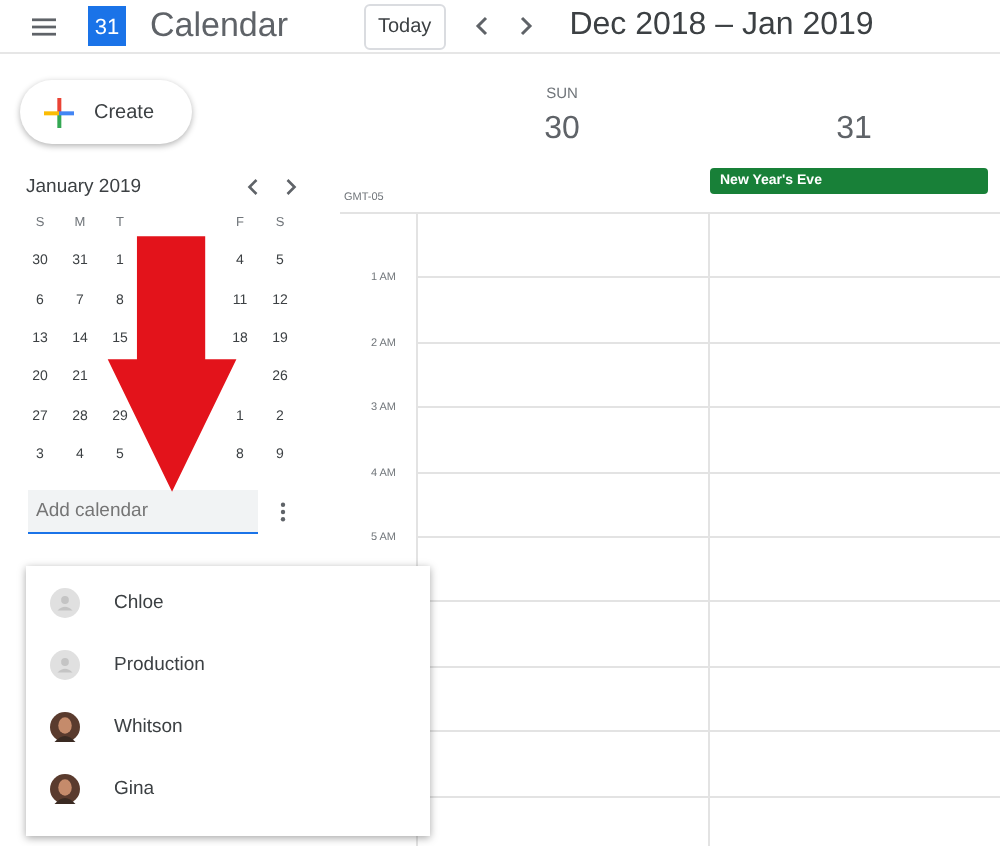 This screenshot has height=846, width=1000. Describe the element at coordinates (85, 187) in the screenshot. I see `month-title: January 2019` at that location.